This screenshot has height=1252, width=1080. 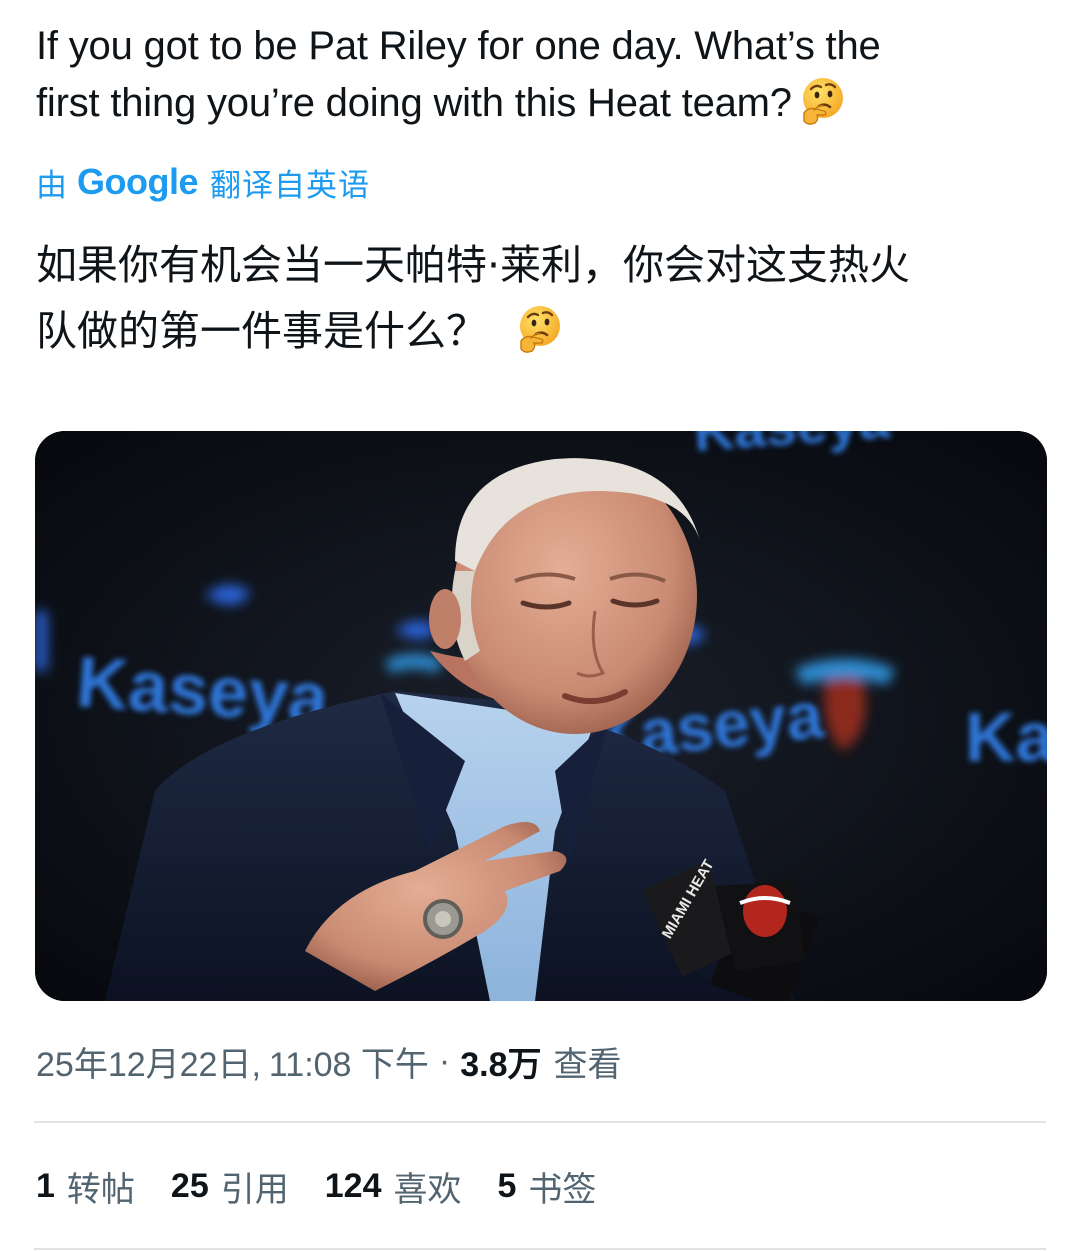 I want to click on translated-text-line-1: 如果你有机会当一天帕特·莱利，你会对这支热火, so click(x=473, y=265).